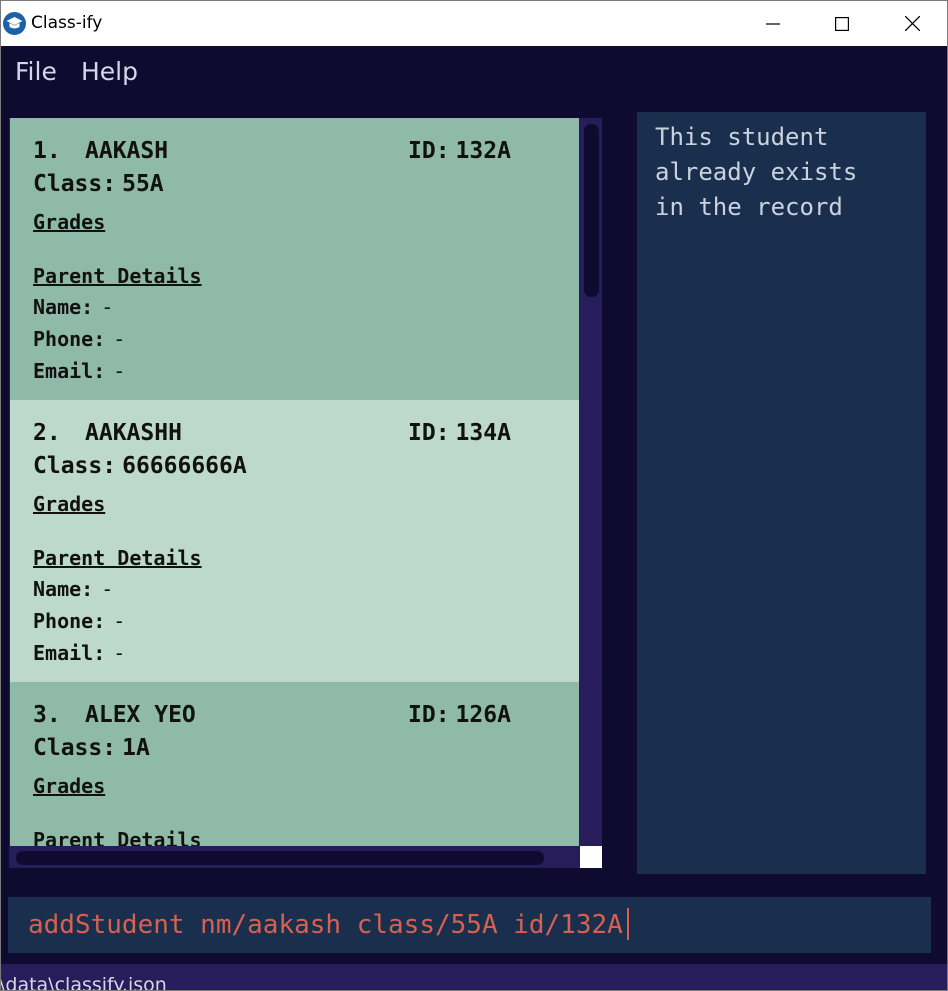 Image resolution: width=948 pixels, height=991 pixels. What do you see at coordinates (67, 23) in the screenshot?
I see `window-title: Class-ify` at bounding box center [67, 23].